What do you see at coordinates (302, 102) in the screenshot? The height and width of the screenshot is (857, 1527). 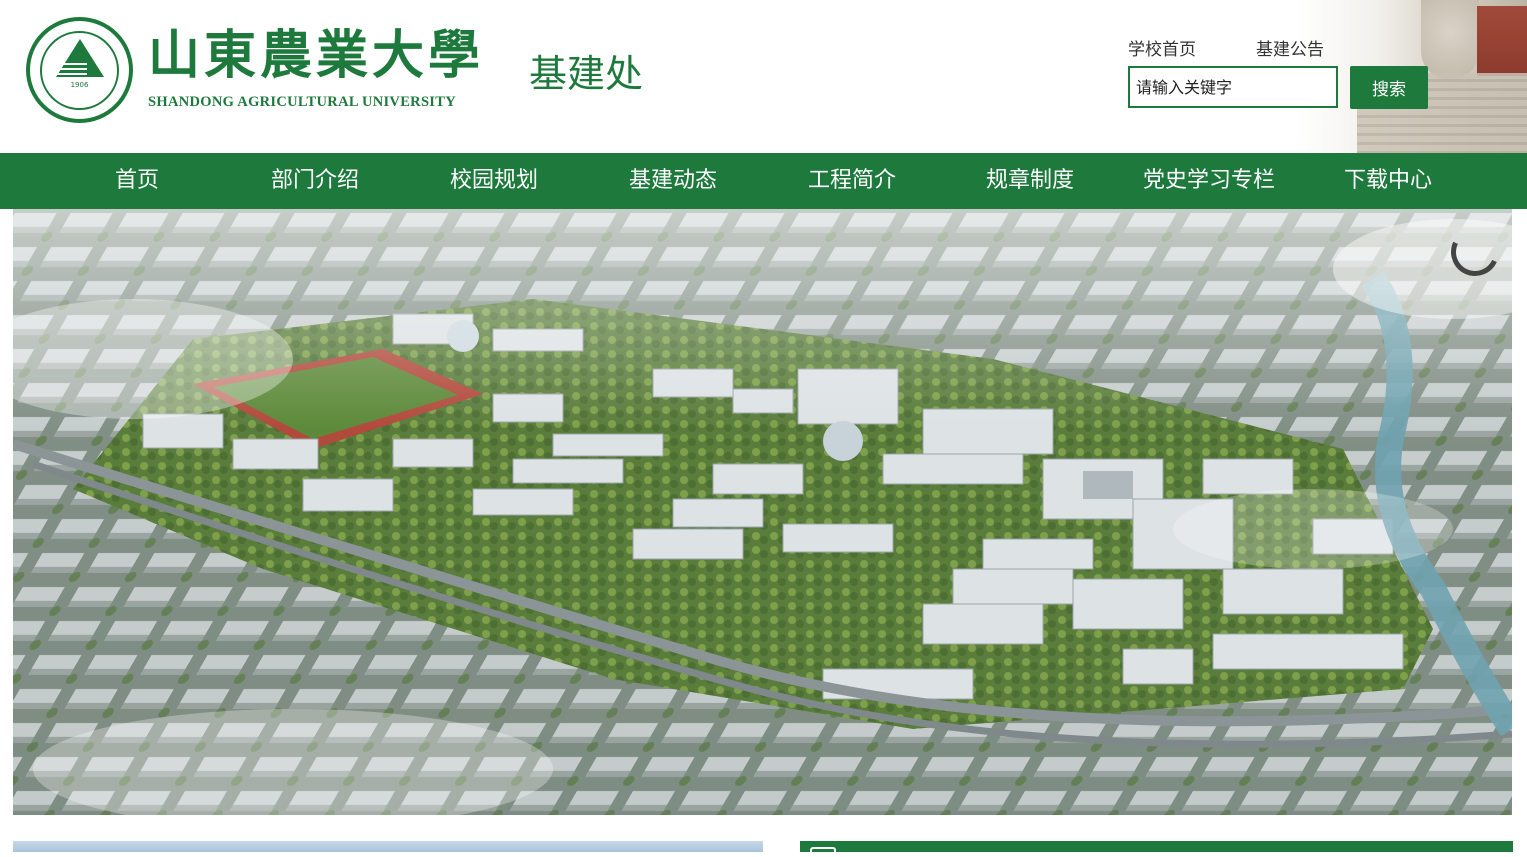 I see `university-name-en: SHANDONG AGRICULTURAL UNIVERSITY` at bounding box center [302, 102].